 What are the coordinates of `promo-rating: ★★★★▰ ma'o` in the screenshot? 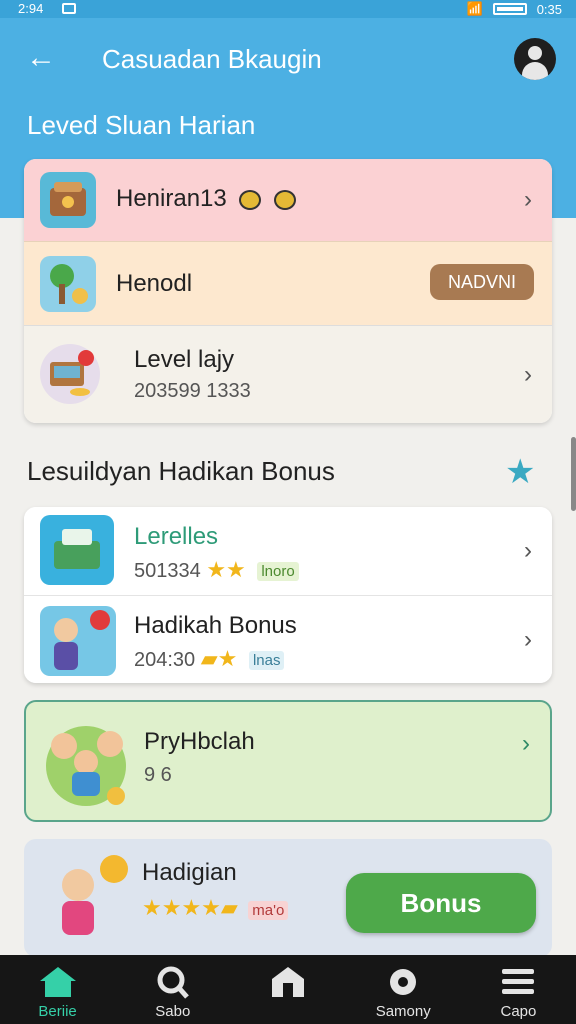 It's located at (215, 908).